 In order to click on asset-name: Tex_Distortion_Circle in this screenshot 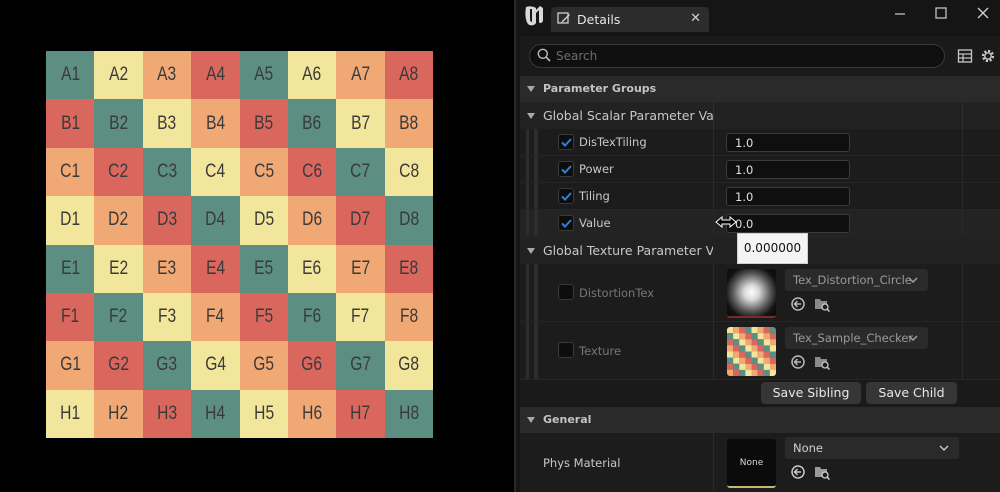, I will do `click(852, 280)`.